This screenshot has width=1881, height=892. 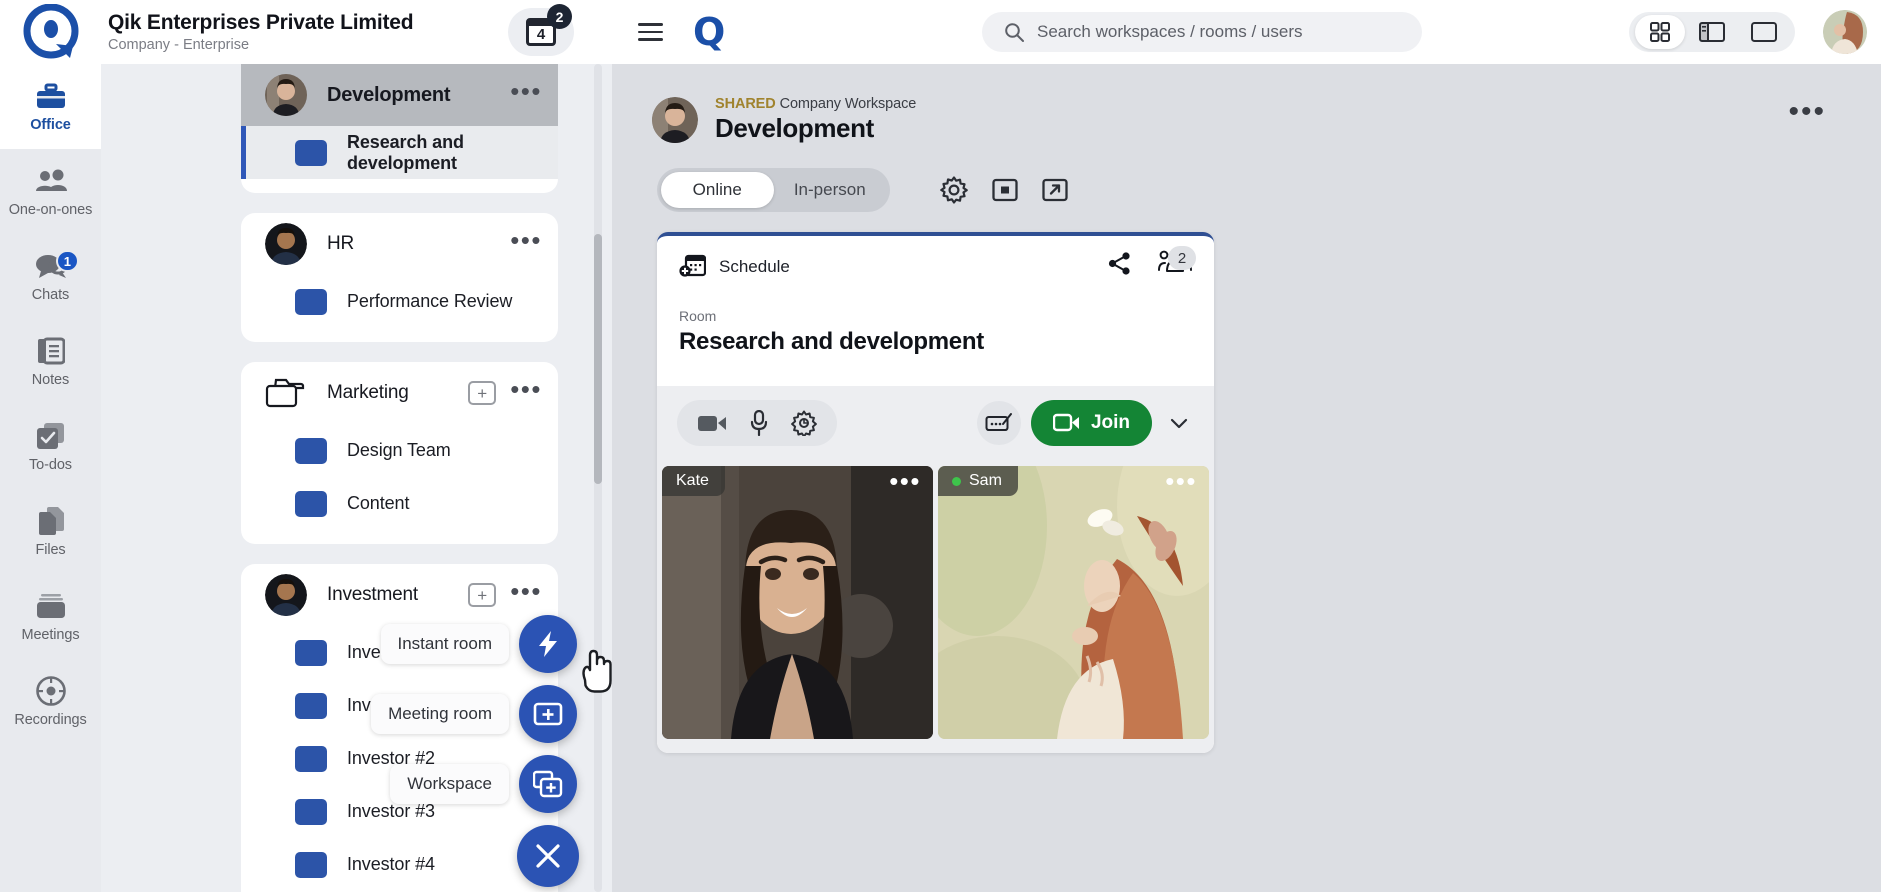 I want to click on workspace-header: Development •••, so click(x=399, y=95).